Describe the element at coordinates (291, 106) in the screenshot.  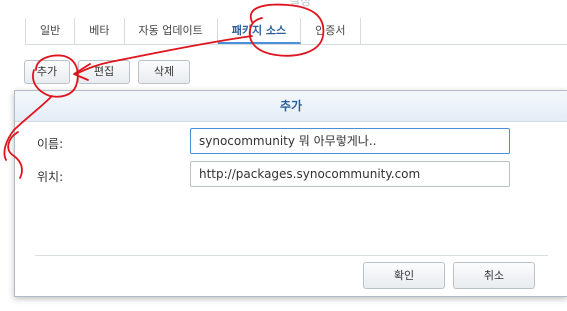
I see `dialog-title: 추가` at that location.